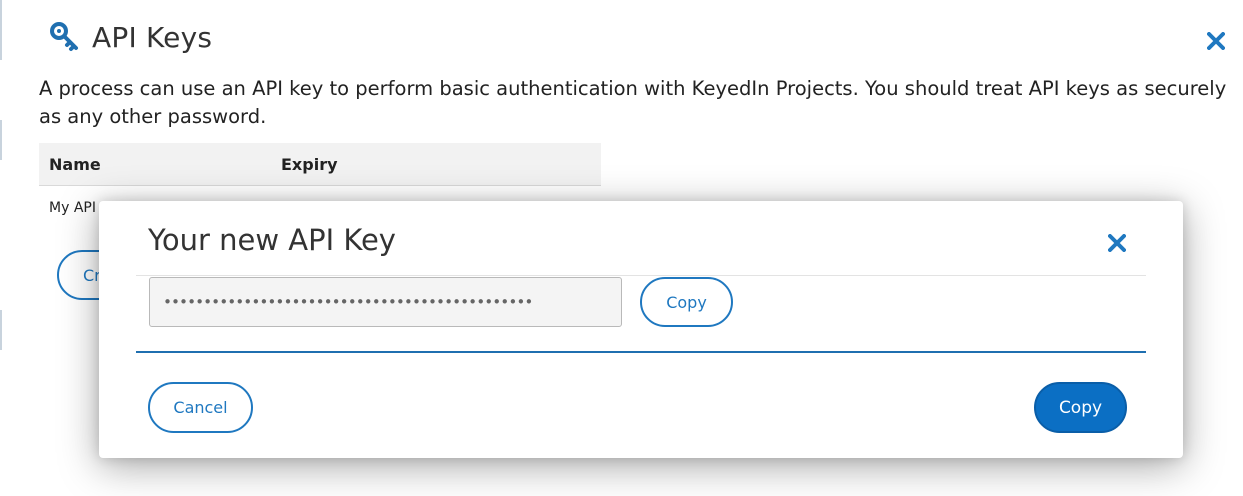 The width and height of the screenshot is (1243, 496). I want to click on cancel-button-label: Cancel, so click(200, 407).